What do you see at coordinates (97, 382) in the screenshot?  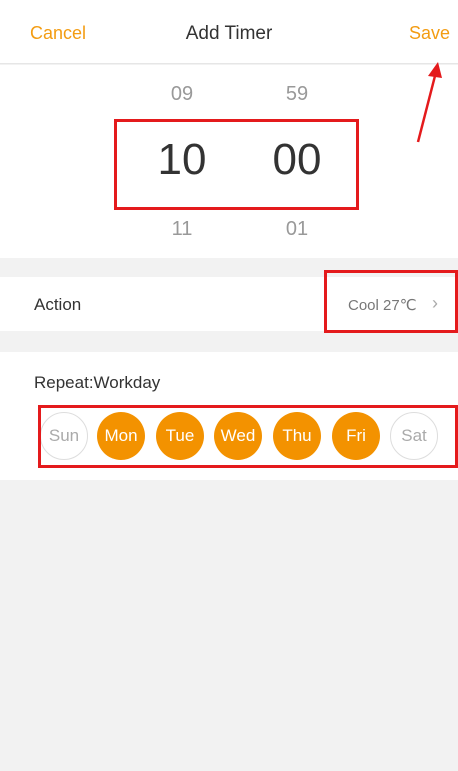 I see `repeat-label: Repeat:Workday` at bounding box center [97, 382].